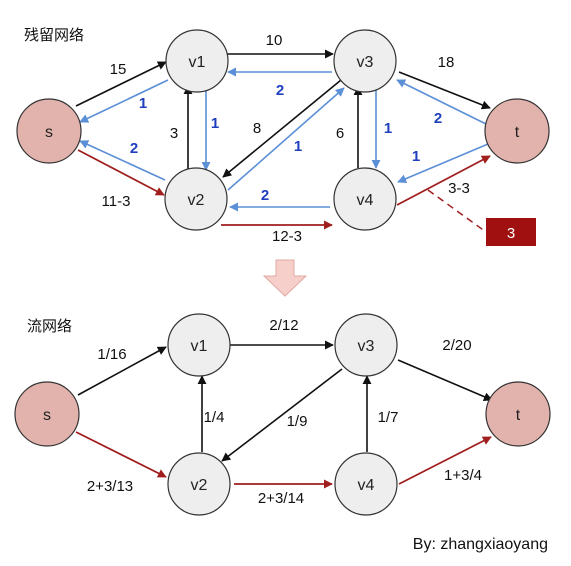 This screenshot has width=571, height=566. What do you see at coordinates (49, 326) in the screenshot?
I see `flow-title: 流网络` at bounding box center [49, 326].